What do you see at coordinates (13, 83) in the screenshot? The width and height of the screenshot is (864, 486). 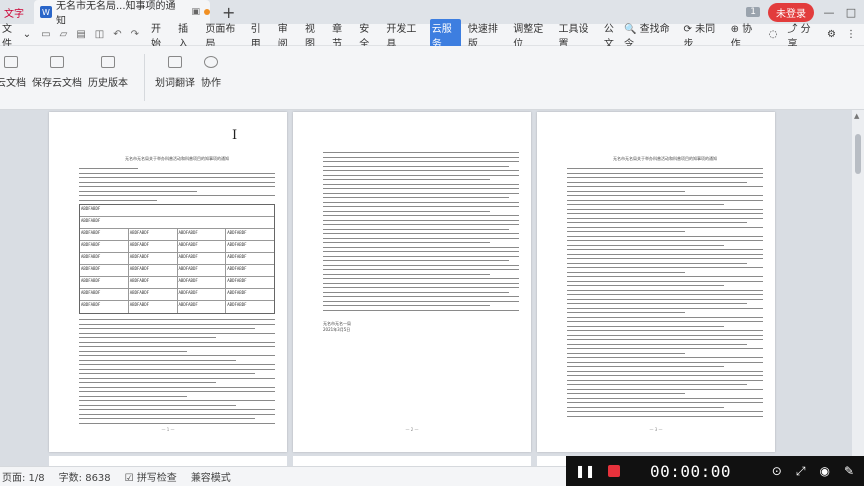 I see `cloud-docs-label: 云文档` at bounding box center [13, 83].